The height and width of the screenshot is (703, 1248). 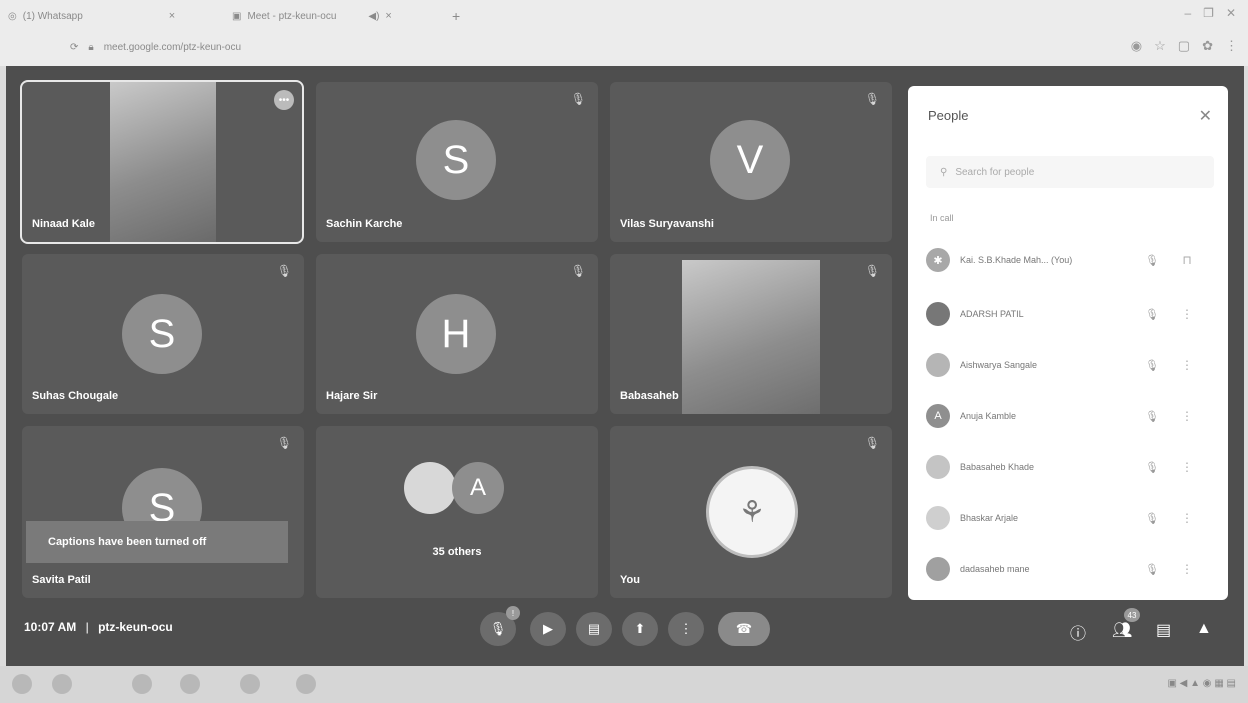 What do you see at coordinates (135, 627) in the screenshot?
I see `meeting-code: ptz-keun-ocu` at bounding box center [135, 627].